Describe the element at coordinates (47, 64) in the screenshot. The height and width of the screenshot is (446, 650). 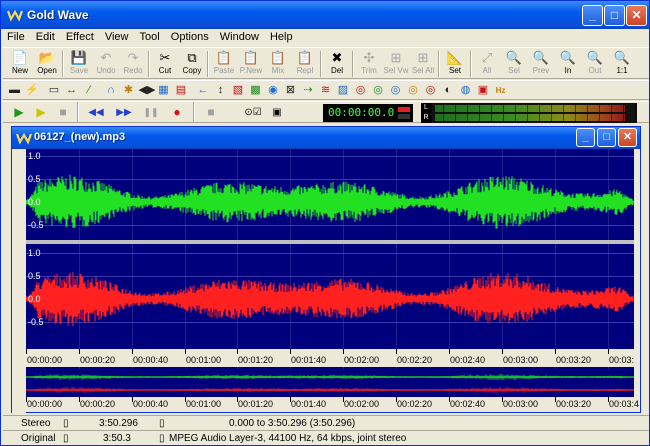
I see `toolbar-open-button: 📂 Open` at that location.